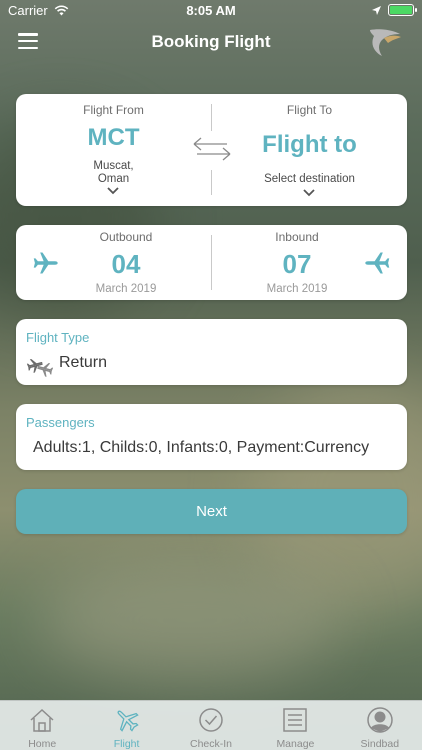  Describe the element at coordinates (60, 422) in the screenshot. I see `passengers-label: Passengers` at that location.